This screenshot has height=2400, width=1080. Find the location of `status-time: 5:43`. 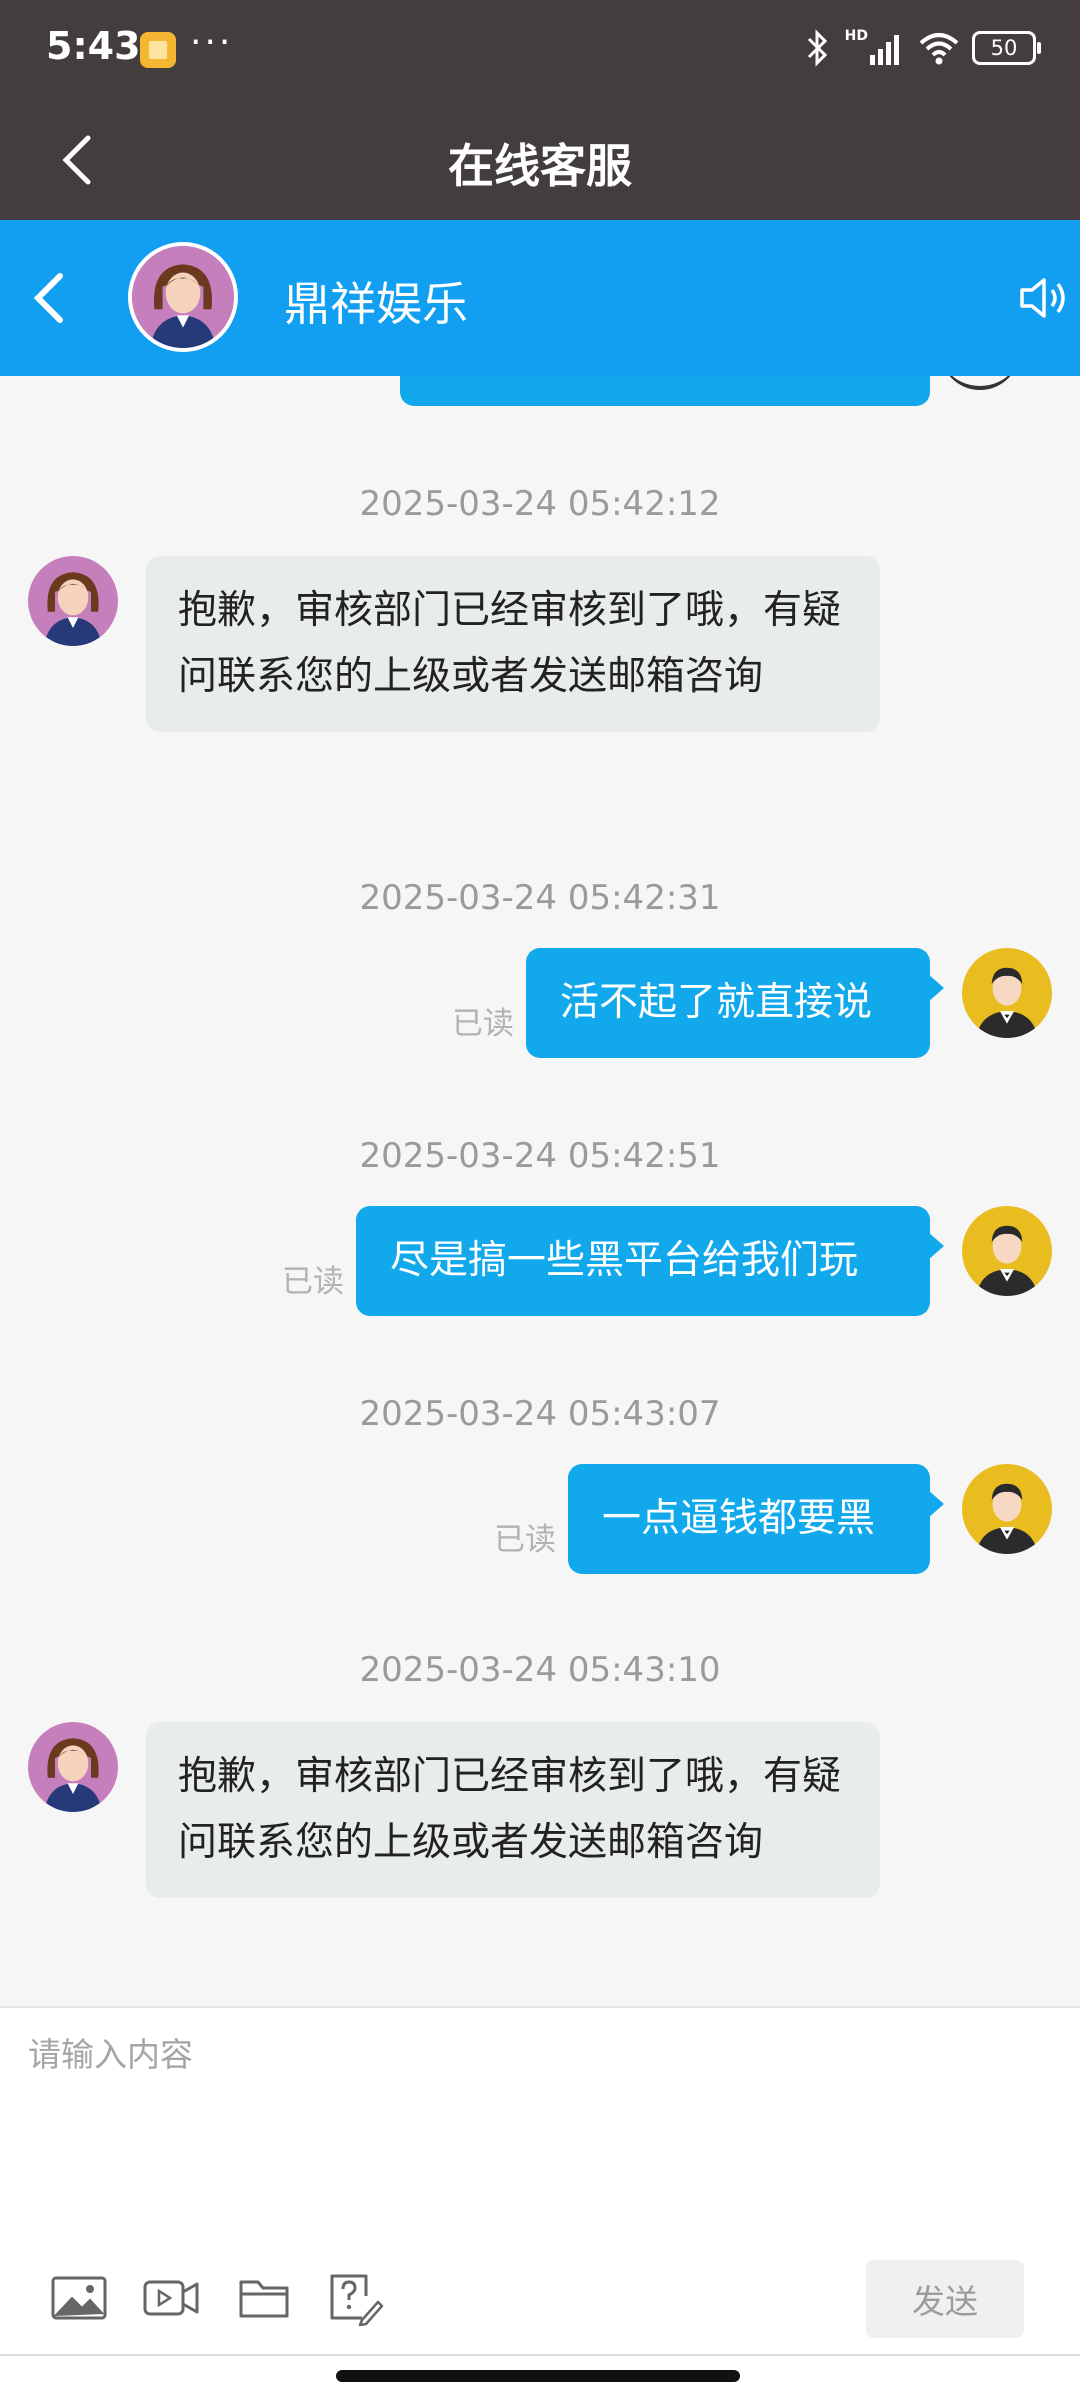

status-time: 5:43 is located at coordinates (93, 46).